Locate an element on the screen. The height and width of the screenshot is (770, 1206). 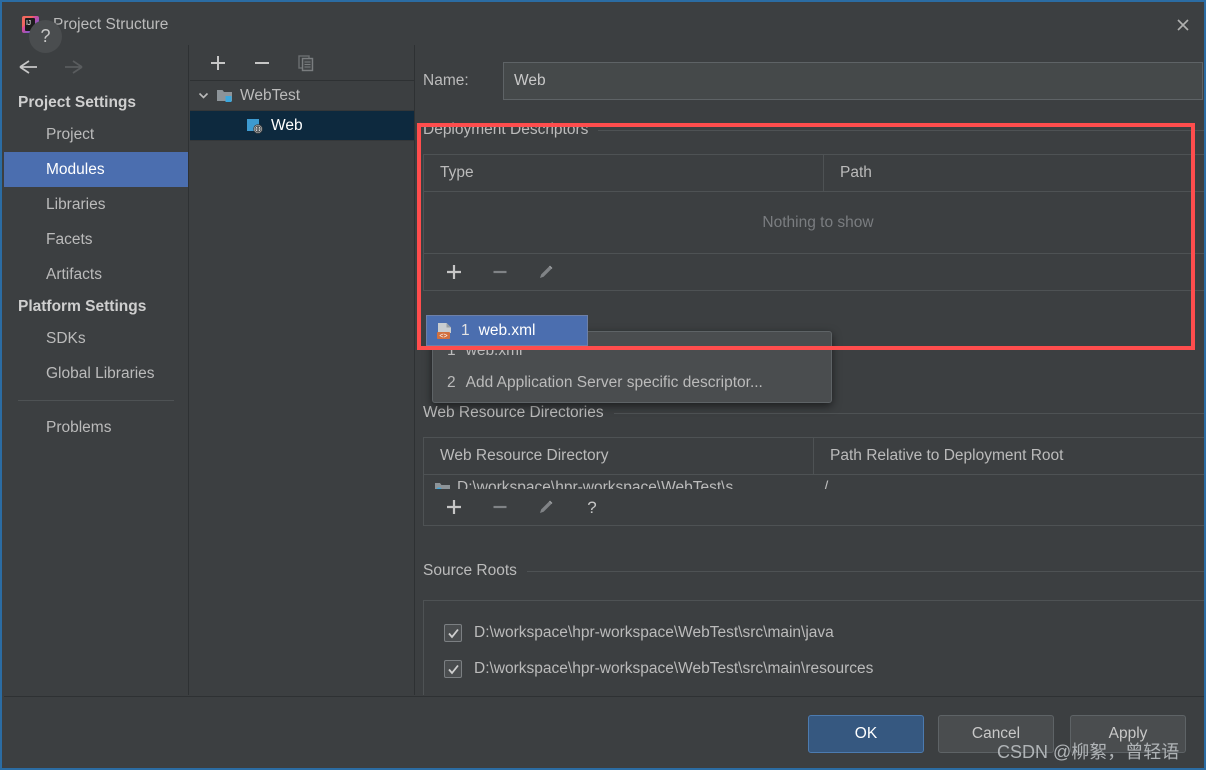
source-roots-title: Source Roots is located at coordinates (470, 570).